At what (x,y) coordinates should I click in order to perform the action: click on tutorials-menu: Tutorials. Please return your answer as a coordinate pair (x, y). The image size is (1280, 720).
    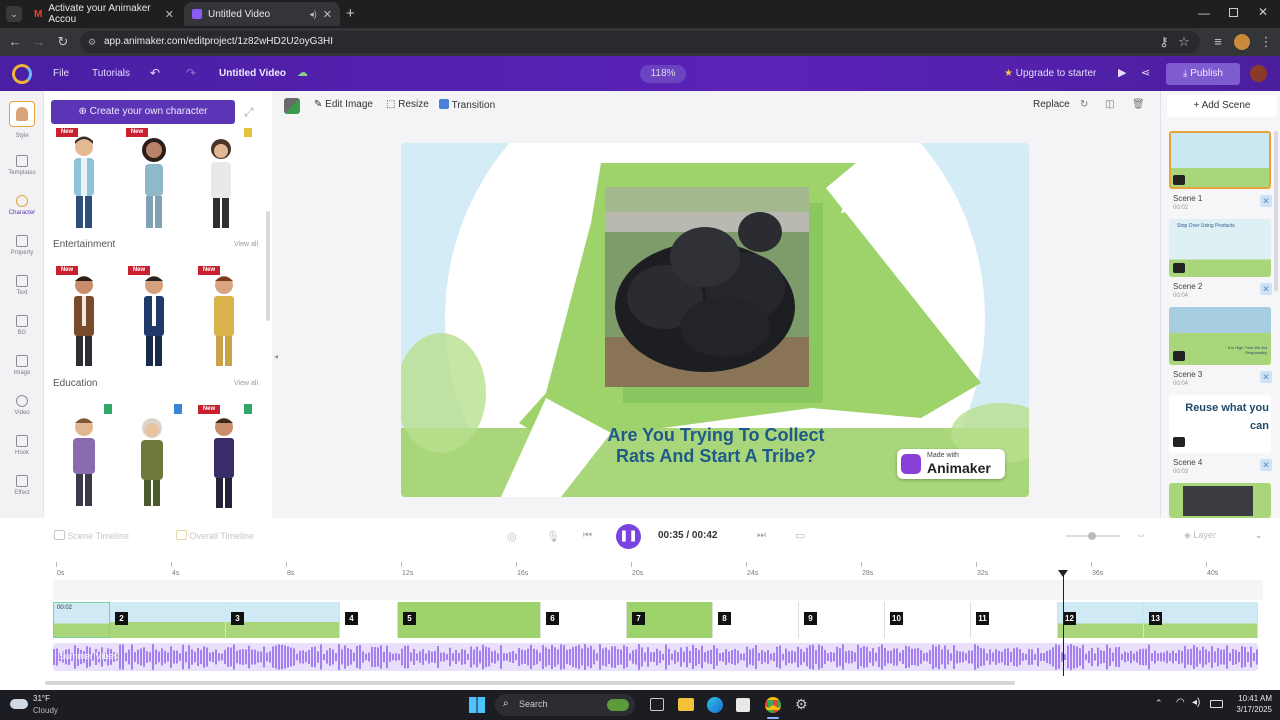
    Looking at the image, I should click on (111, 73).